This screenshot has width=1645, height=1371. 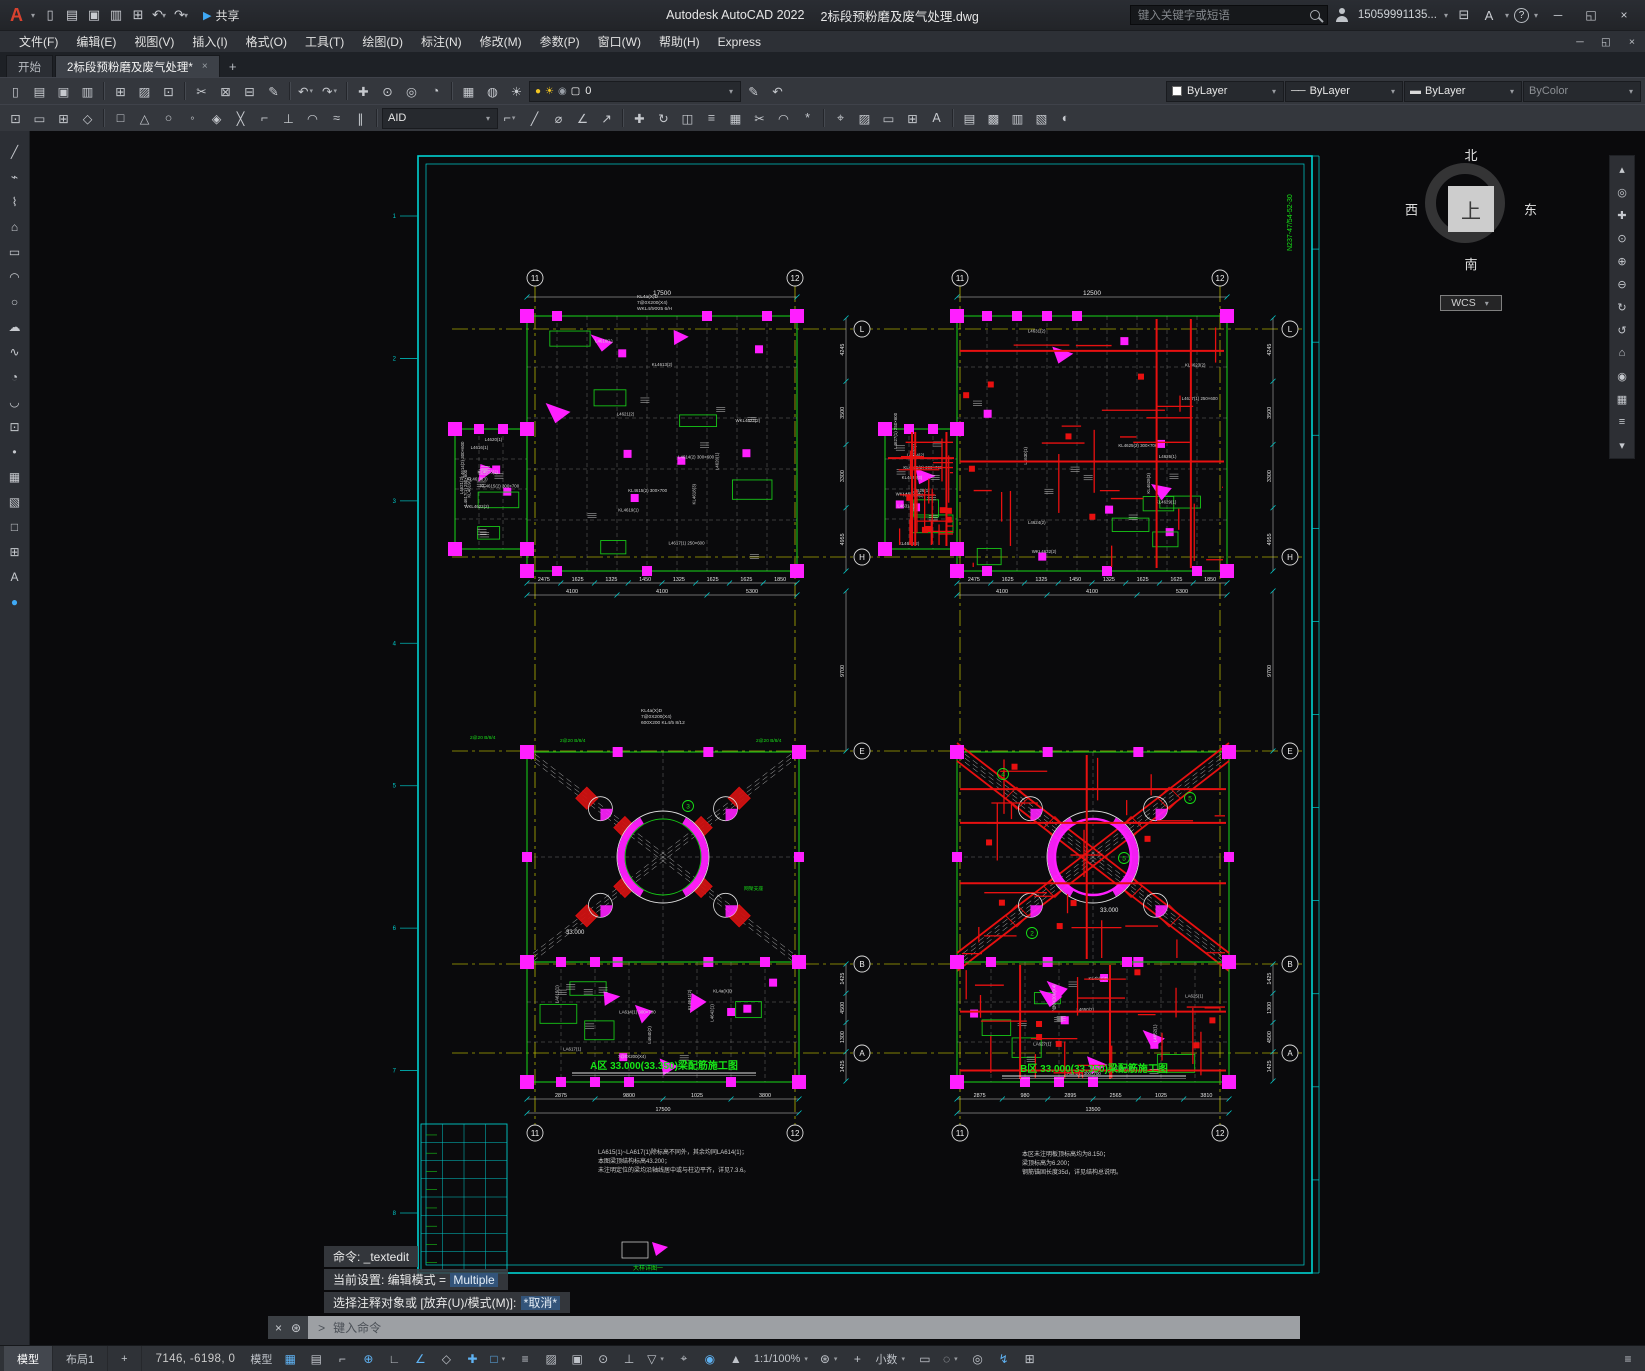 I want to click on move: ✚, so click(x=639, y=118).